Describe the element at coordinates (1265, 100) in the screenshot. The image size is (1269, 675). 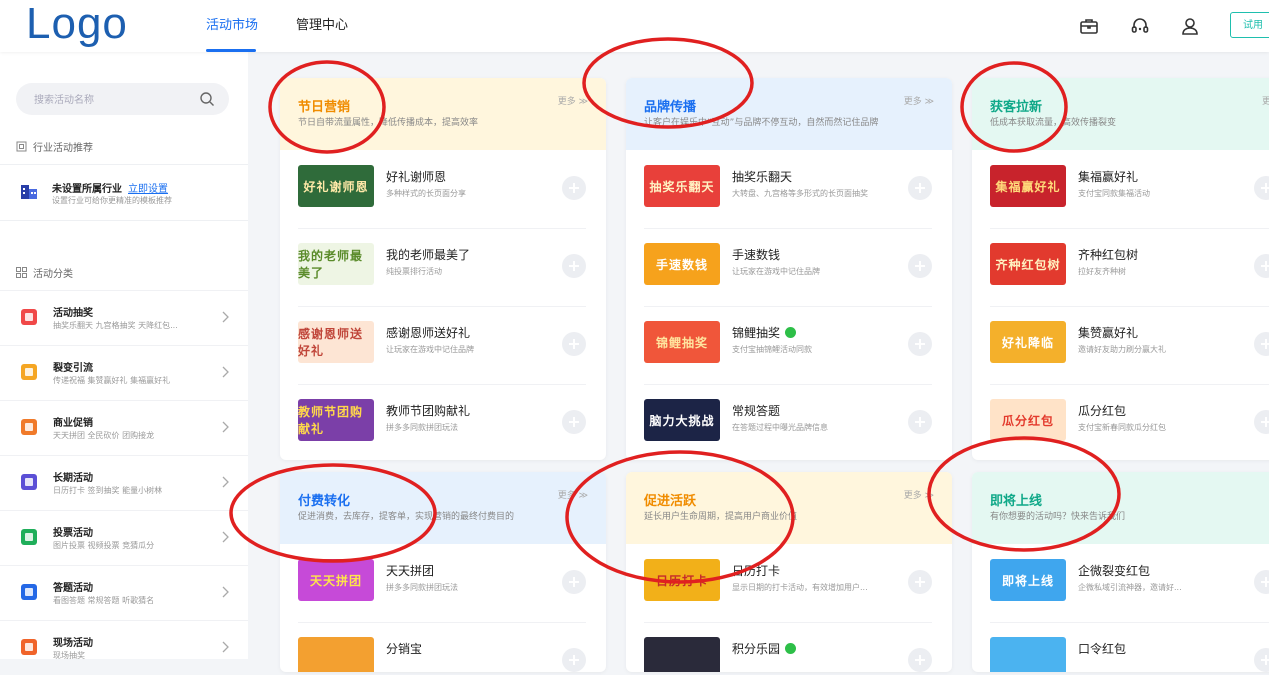
I see `more-link: 更多` at that location.